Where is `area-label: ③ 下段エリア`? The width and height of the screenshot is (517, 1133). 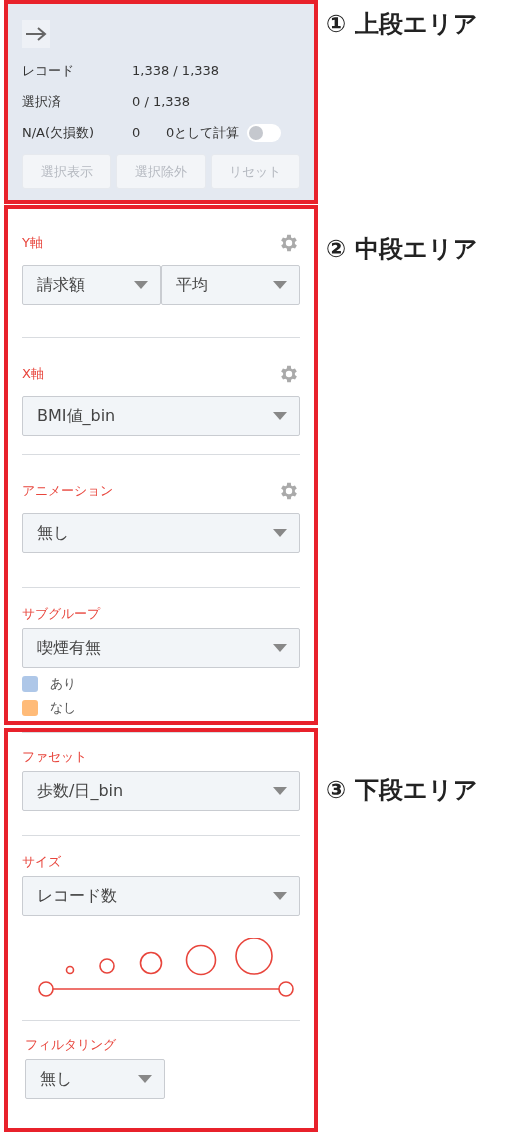 area-label: ③ 下段エリア is located at coordinates (402, 790).